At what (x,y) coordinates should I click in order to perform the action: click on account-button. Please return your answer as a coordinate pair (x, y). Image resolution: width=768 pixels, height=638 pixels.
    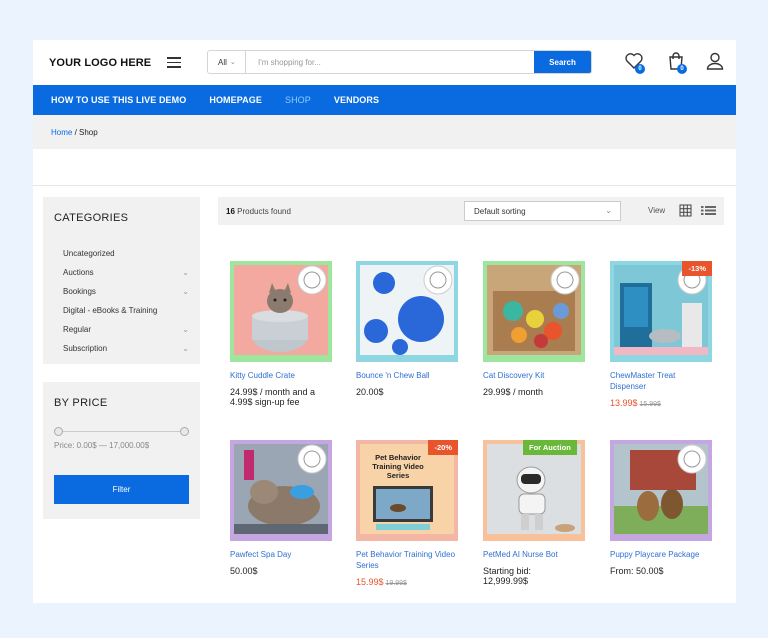
    Looking at the image, I should click on (715, 62).